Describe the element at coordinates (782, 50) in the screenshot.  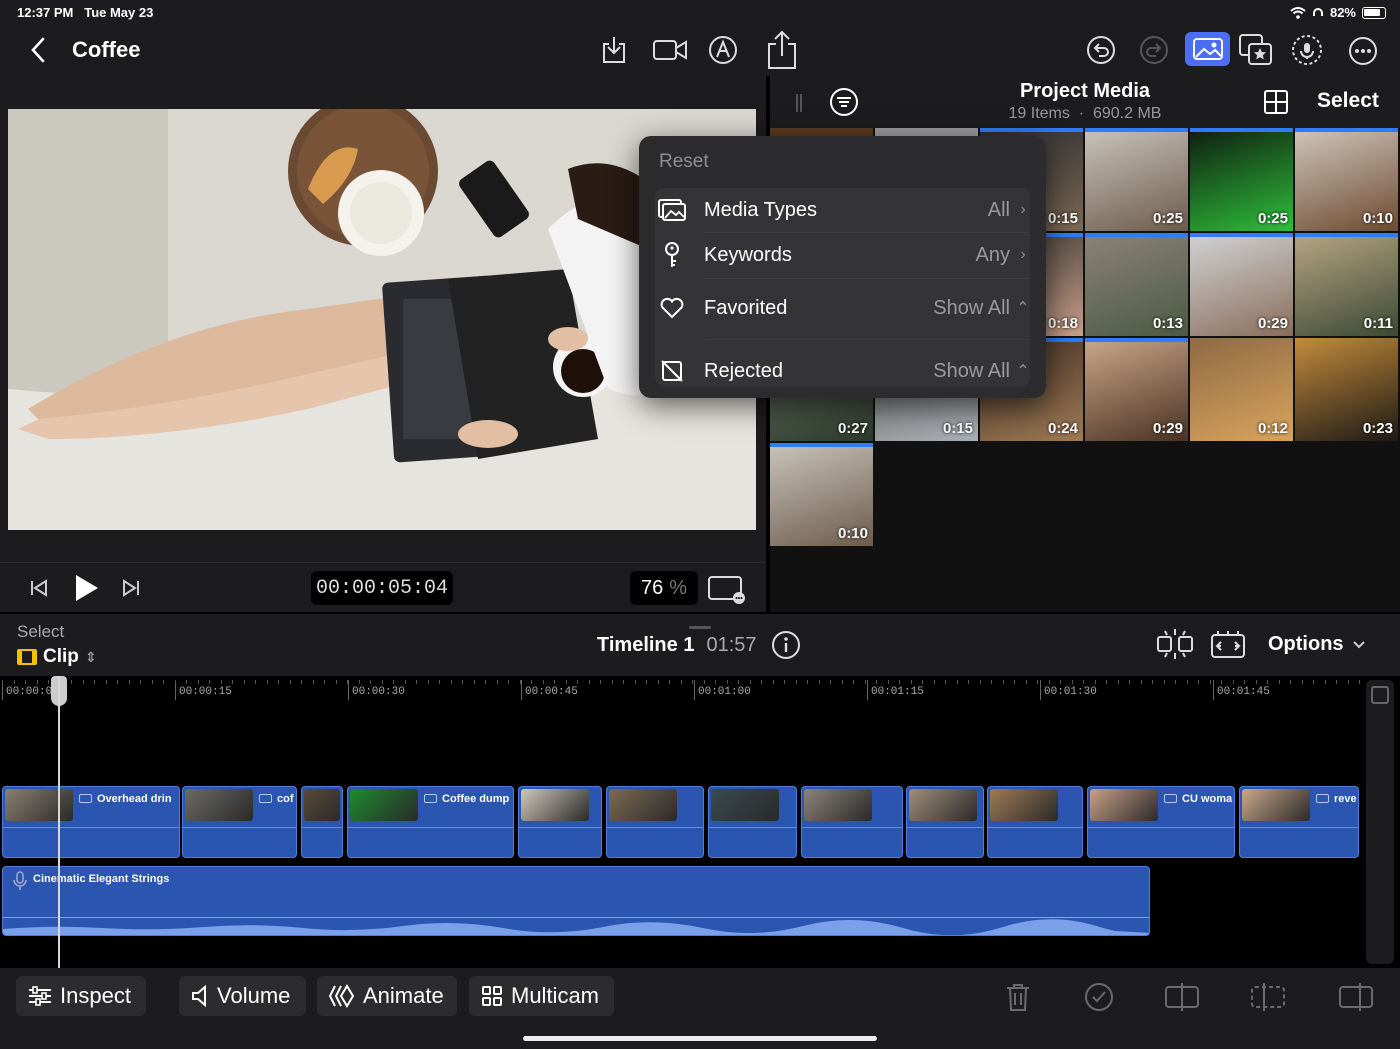
I see `share-button` at that location.